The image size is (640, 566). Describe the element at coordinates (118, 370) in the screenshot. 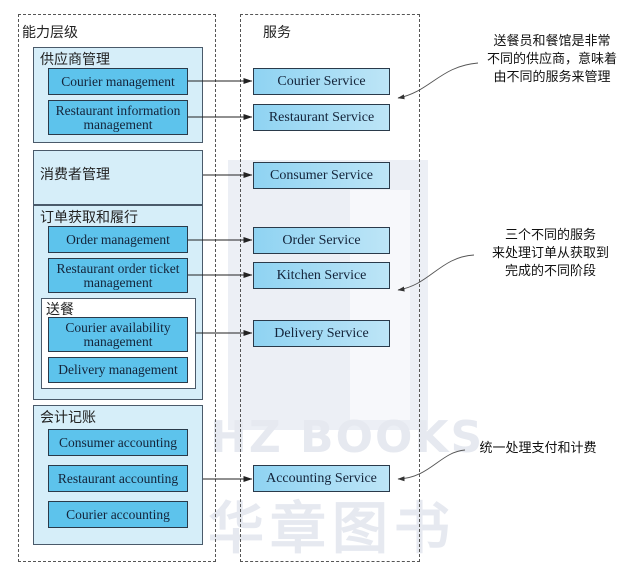

I see `capability-delivery-management: Delivery management` at that location.